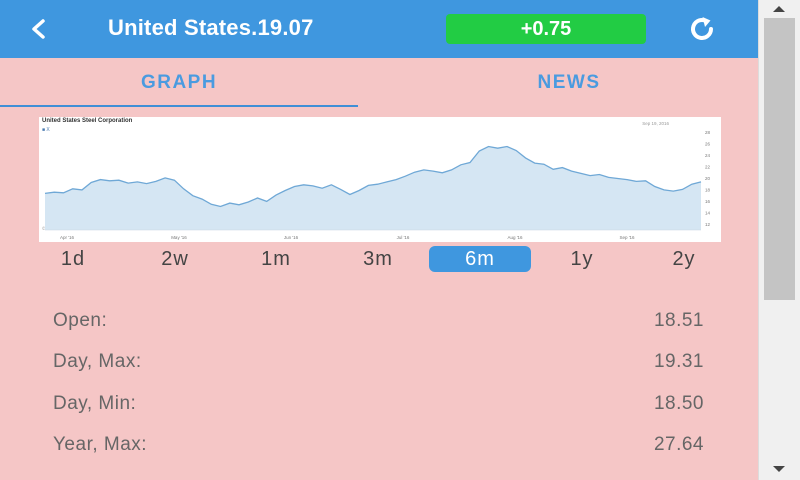 Image resolution: width=800 pixels, height=480 pixels. I want to click on stat-value: 18.51, so click(678, 320).